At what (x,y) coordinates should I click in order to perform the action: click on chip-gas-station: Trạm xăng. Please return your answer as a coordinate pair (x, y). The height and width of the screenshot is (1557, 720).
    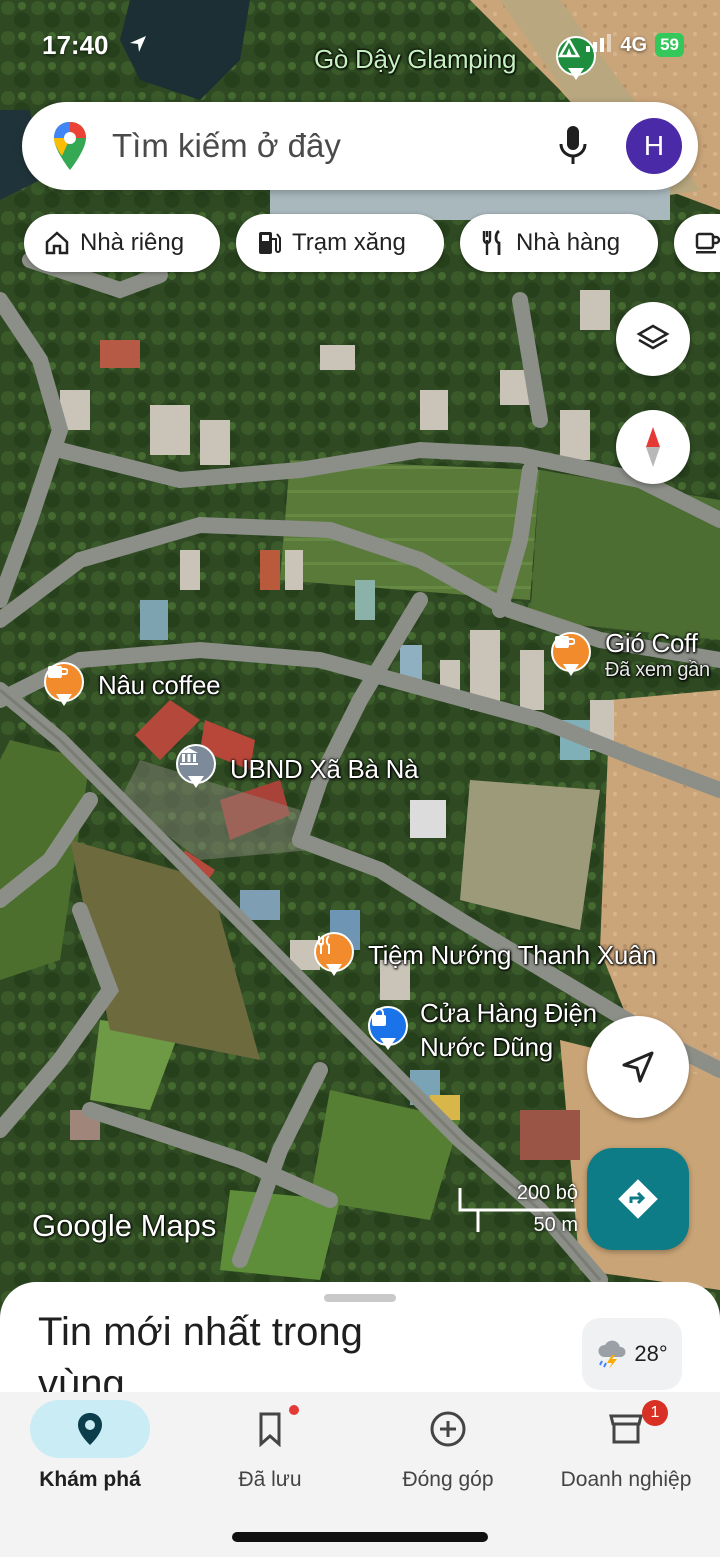
    Looking at the image, I should click on (340, 243).